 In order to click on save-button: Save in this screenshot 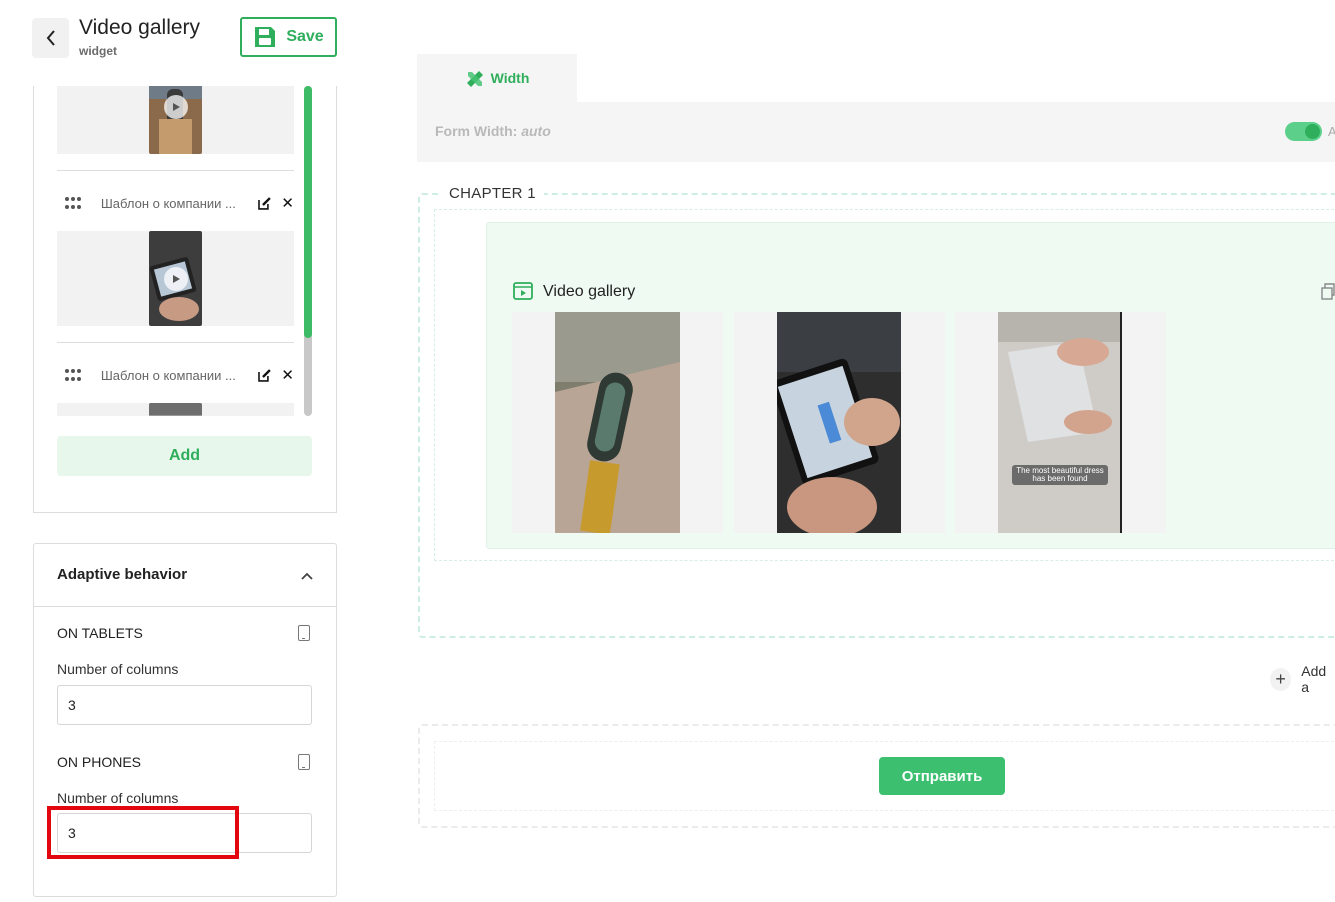, I will do `click(288, 37)`.